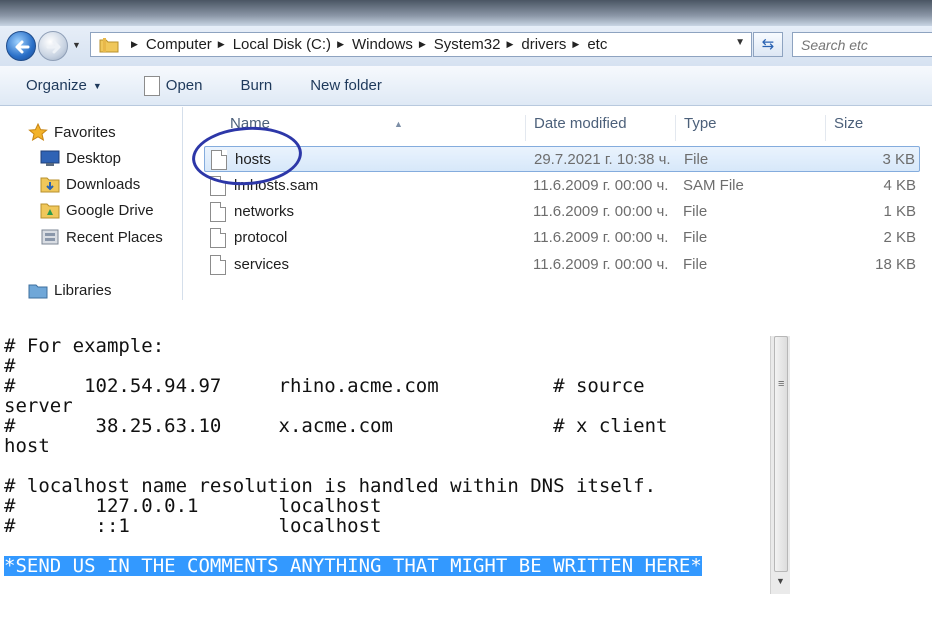 This screenshot has height=626, width=932. What do you see at coordinates (50, 158) in the screenshot?
I see `desktop-icon` at bounding box center [50, 158].